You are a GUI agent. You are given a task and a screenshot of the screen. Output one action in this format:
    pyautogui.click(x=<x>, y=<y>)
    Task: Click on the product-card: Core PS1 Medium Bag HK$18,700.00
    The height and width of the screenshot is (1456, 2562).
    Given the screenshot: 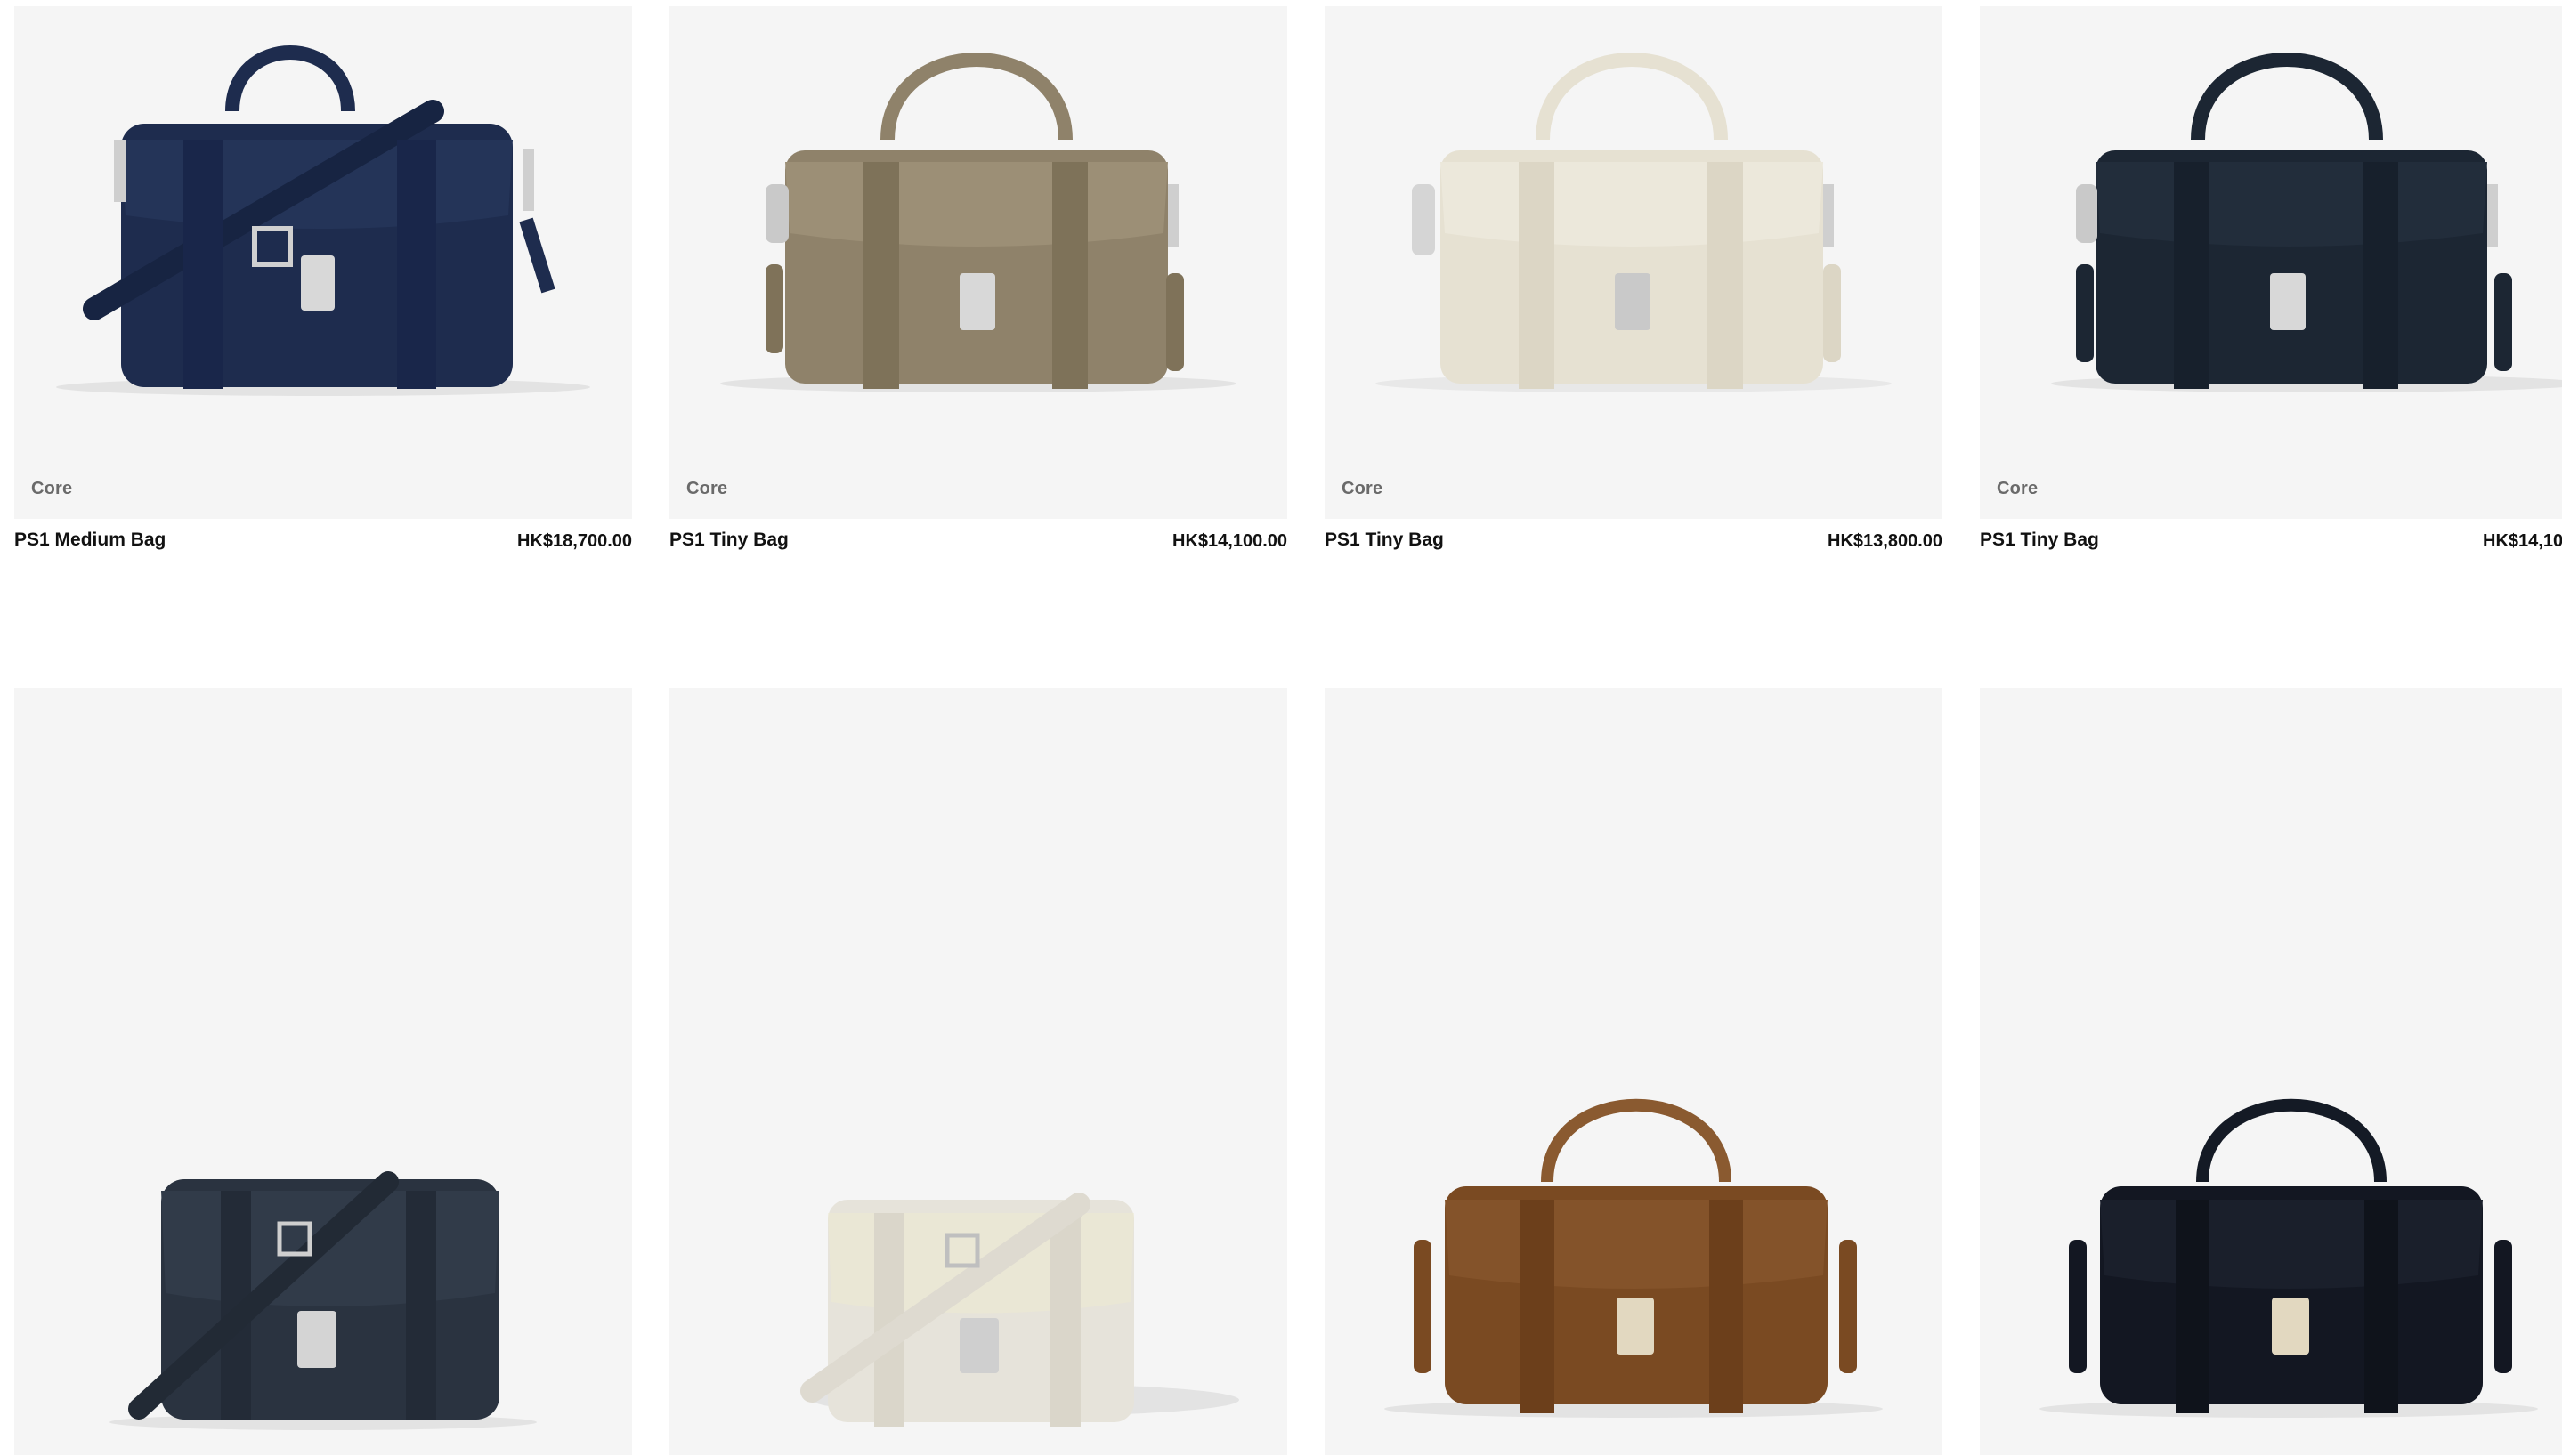 What is the action you would take?
    pyautogui.click(x=323, y=285)
    